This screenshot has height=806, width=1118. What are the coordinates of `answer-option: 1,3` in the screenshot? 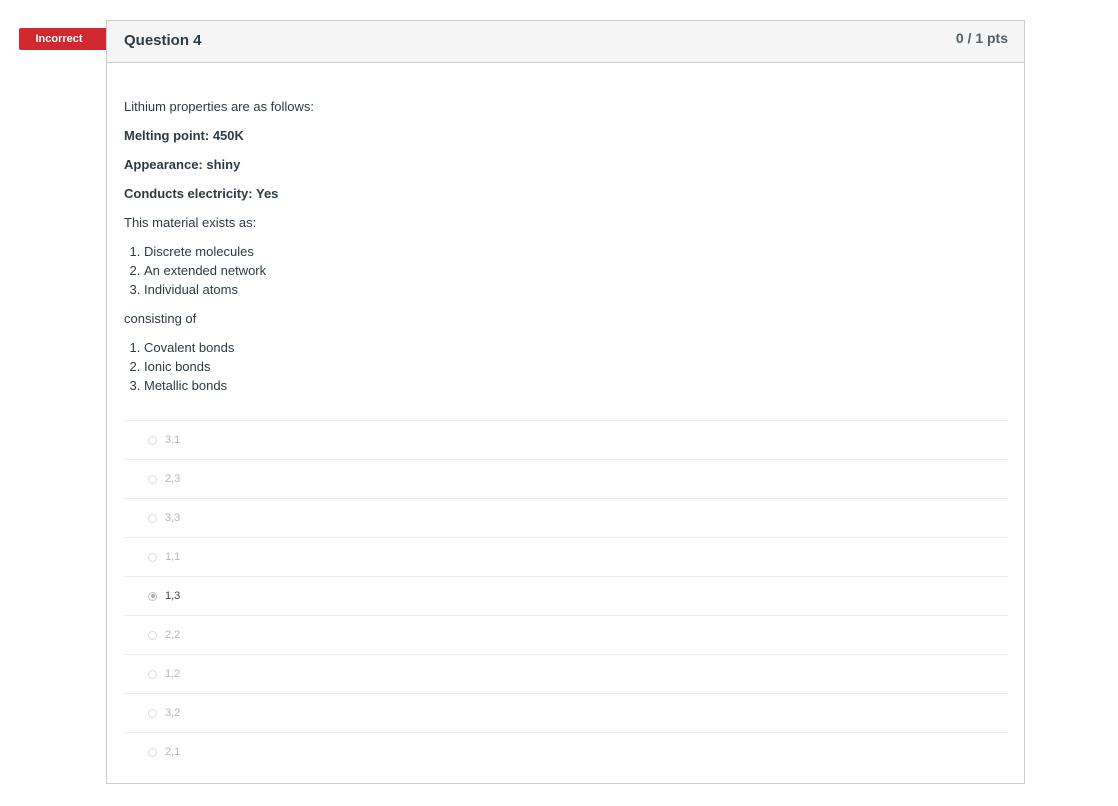 It's located at (566, 596).